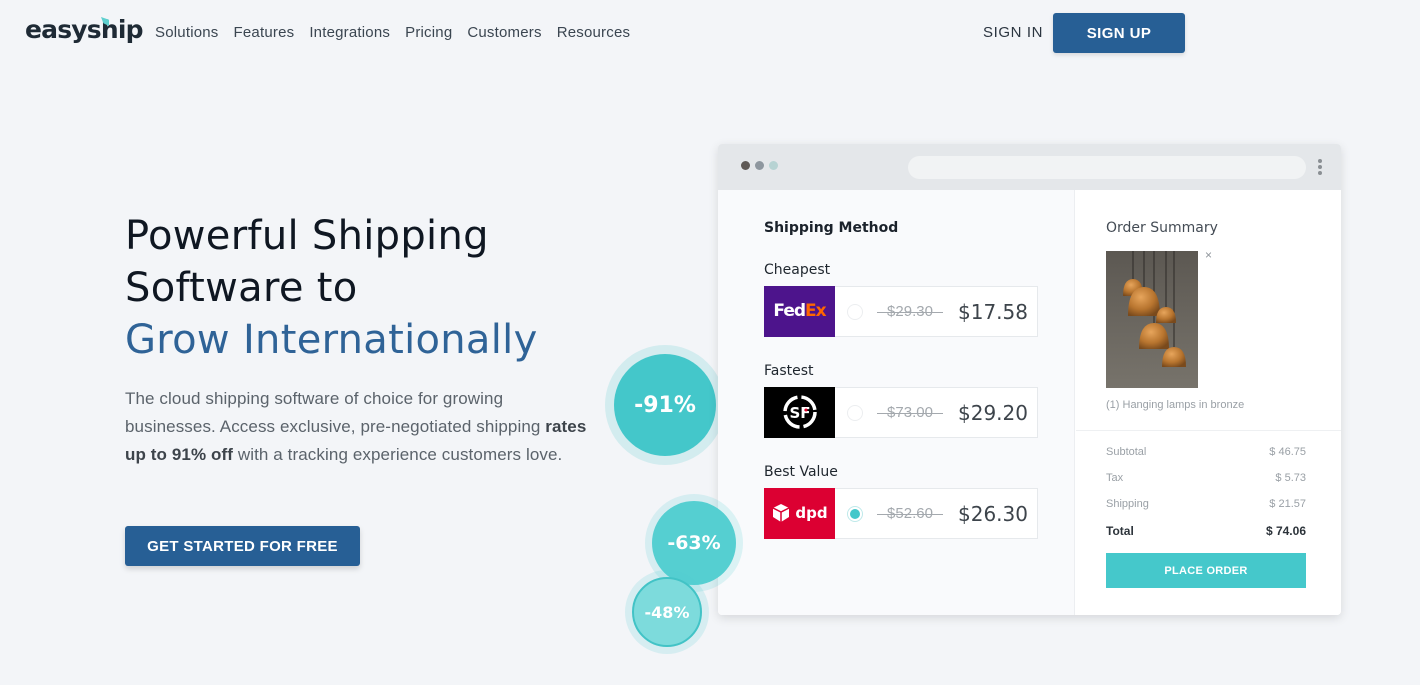  Describe the element at coordinates (789, 371) in the screenshot. I see `option-label: Fastest` at that location.